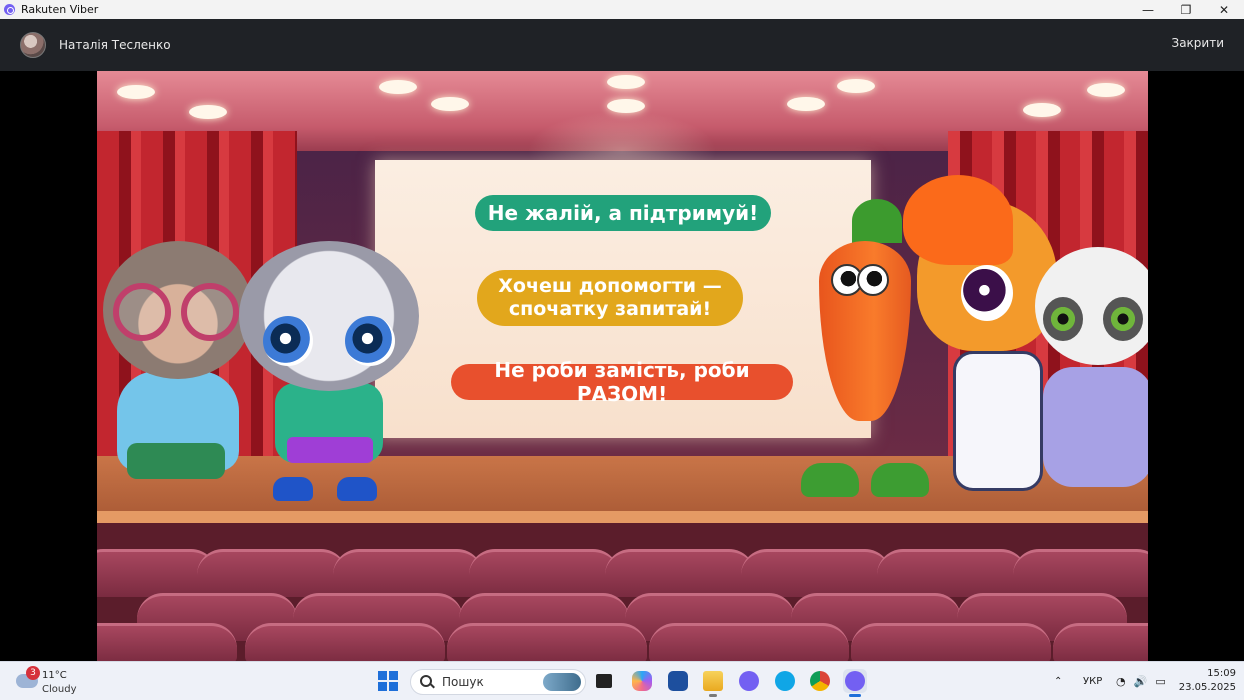 The width and height of the screenshot is (1244, 700). I want to click on copilot-button, so click(642, 681).